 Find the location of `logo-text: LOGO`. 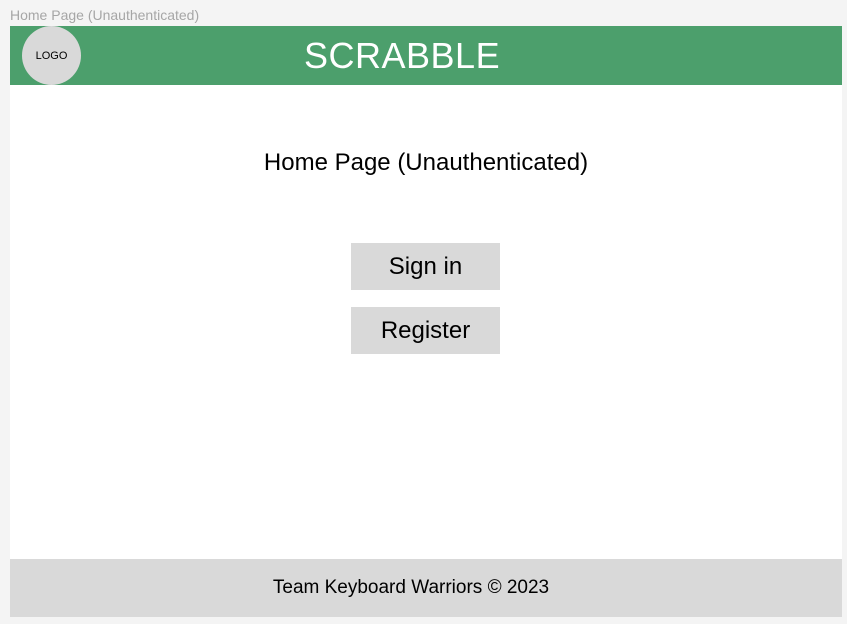

logo-text: LOGO is located at coordinates (51, 55).